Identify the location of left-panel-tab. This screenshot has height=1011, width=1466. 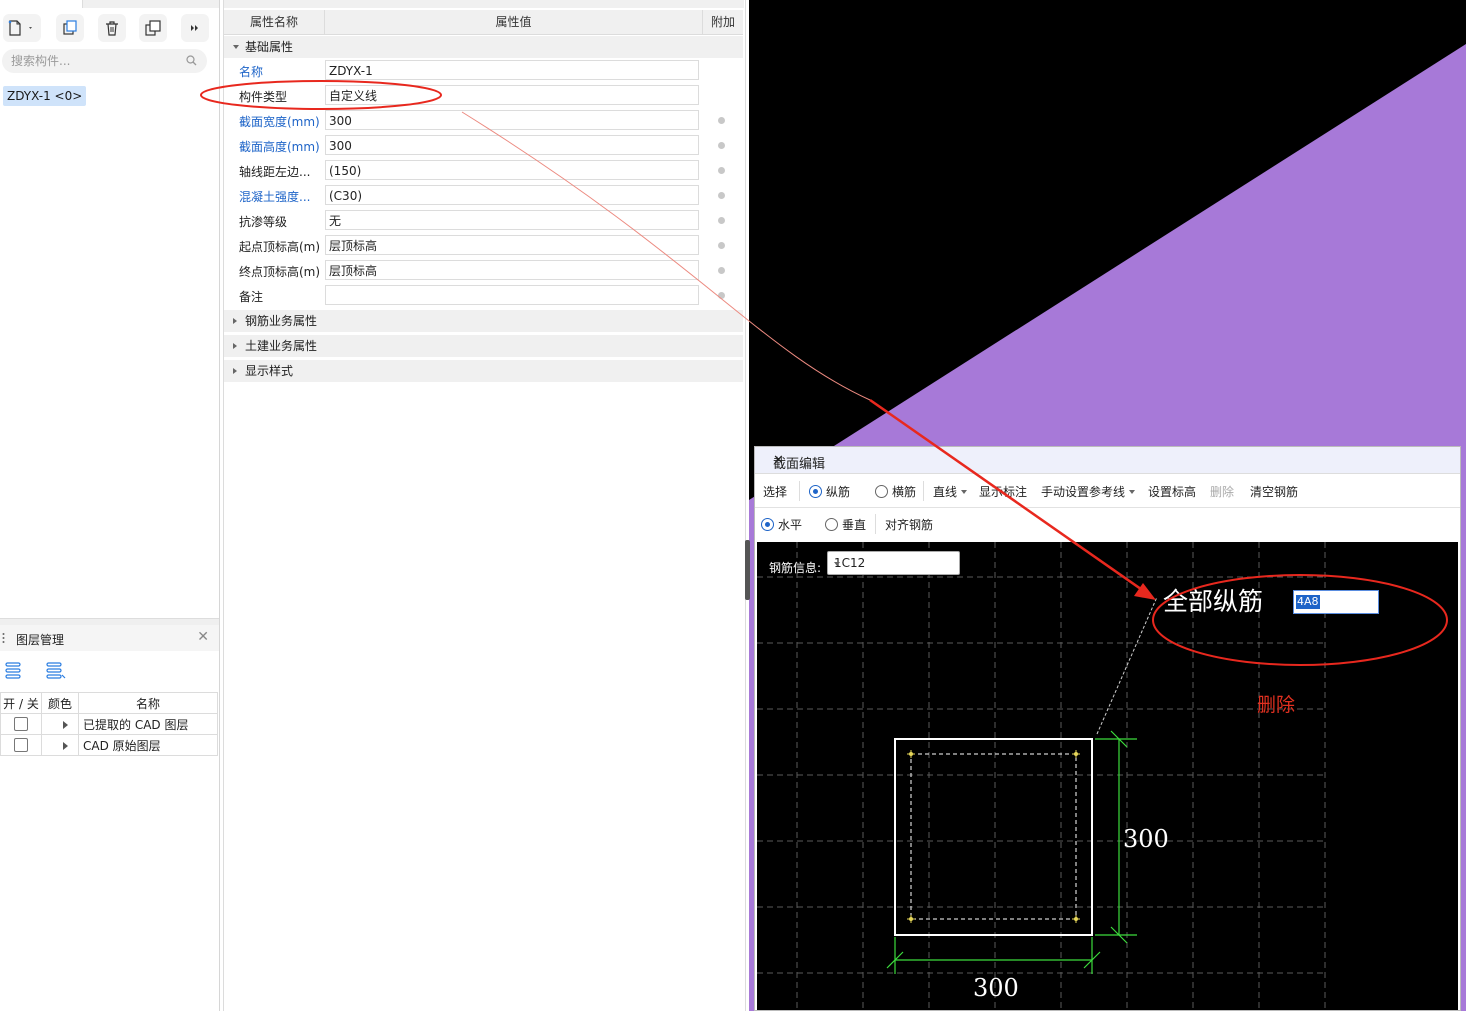
(41, 4).